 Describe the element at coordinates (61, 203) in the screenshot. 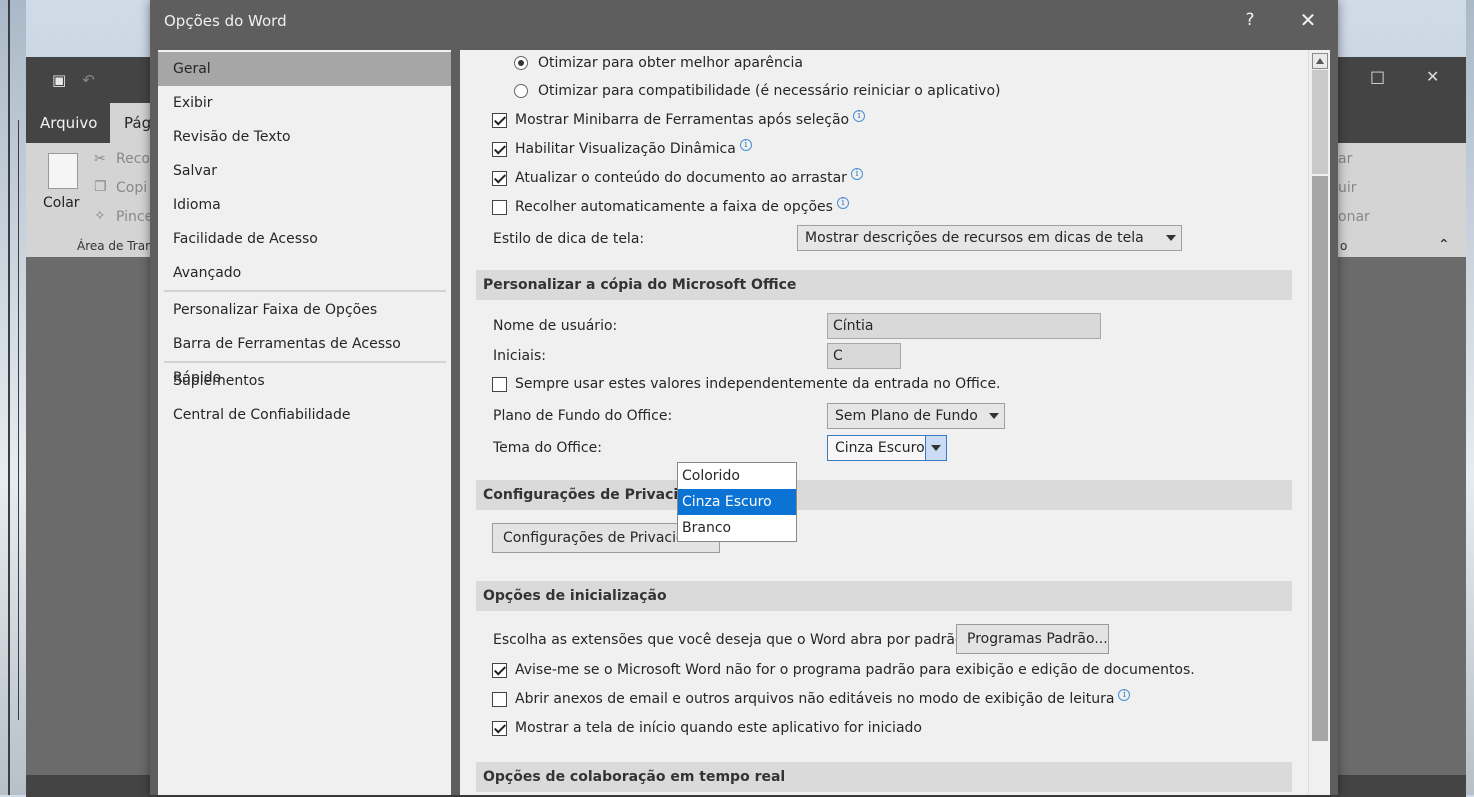

I see `paste-button: Colar` at that location.